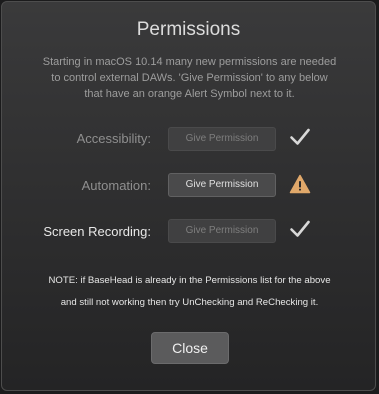 The image size is (379, 394). What do you see at coordinates (113, 138) in the screenshot?
I see `accessibility-label: Accessibility:` at bounding box center [113, 138].